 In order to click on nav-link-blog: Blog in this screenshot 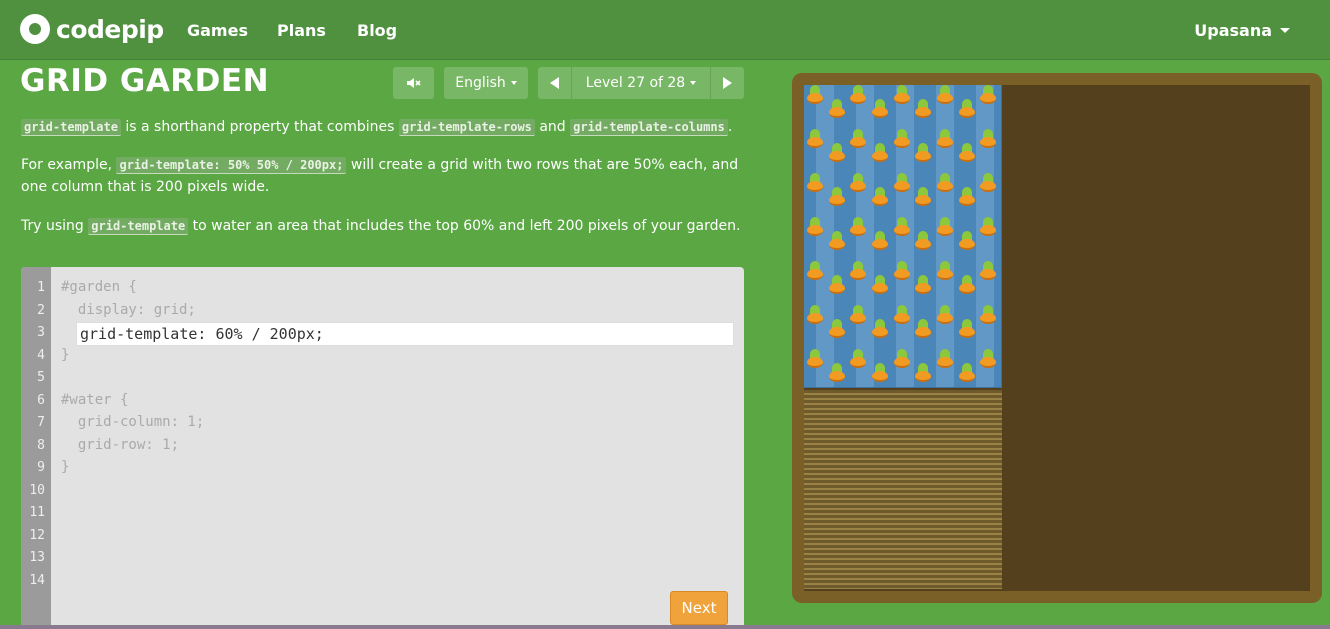, I will do `click(377, 30)`.